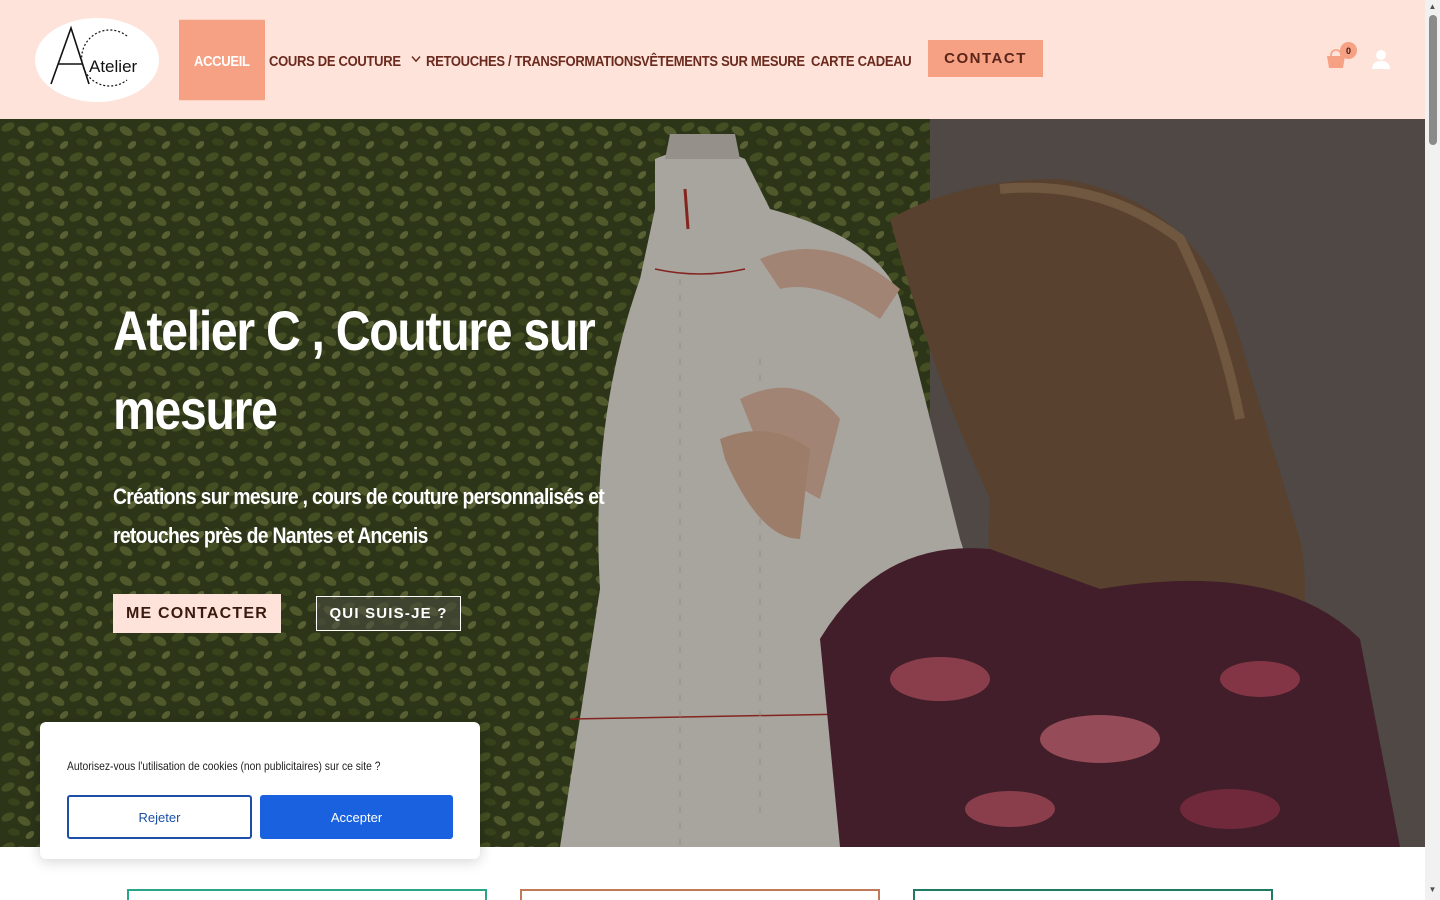  What do you see at coordinates (1433, 80) in the screenshot?
I see `scrollbar-thumb` at bounding box center [1433, 80].